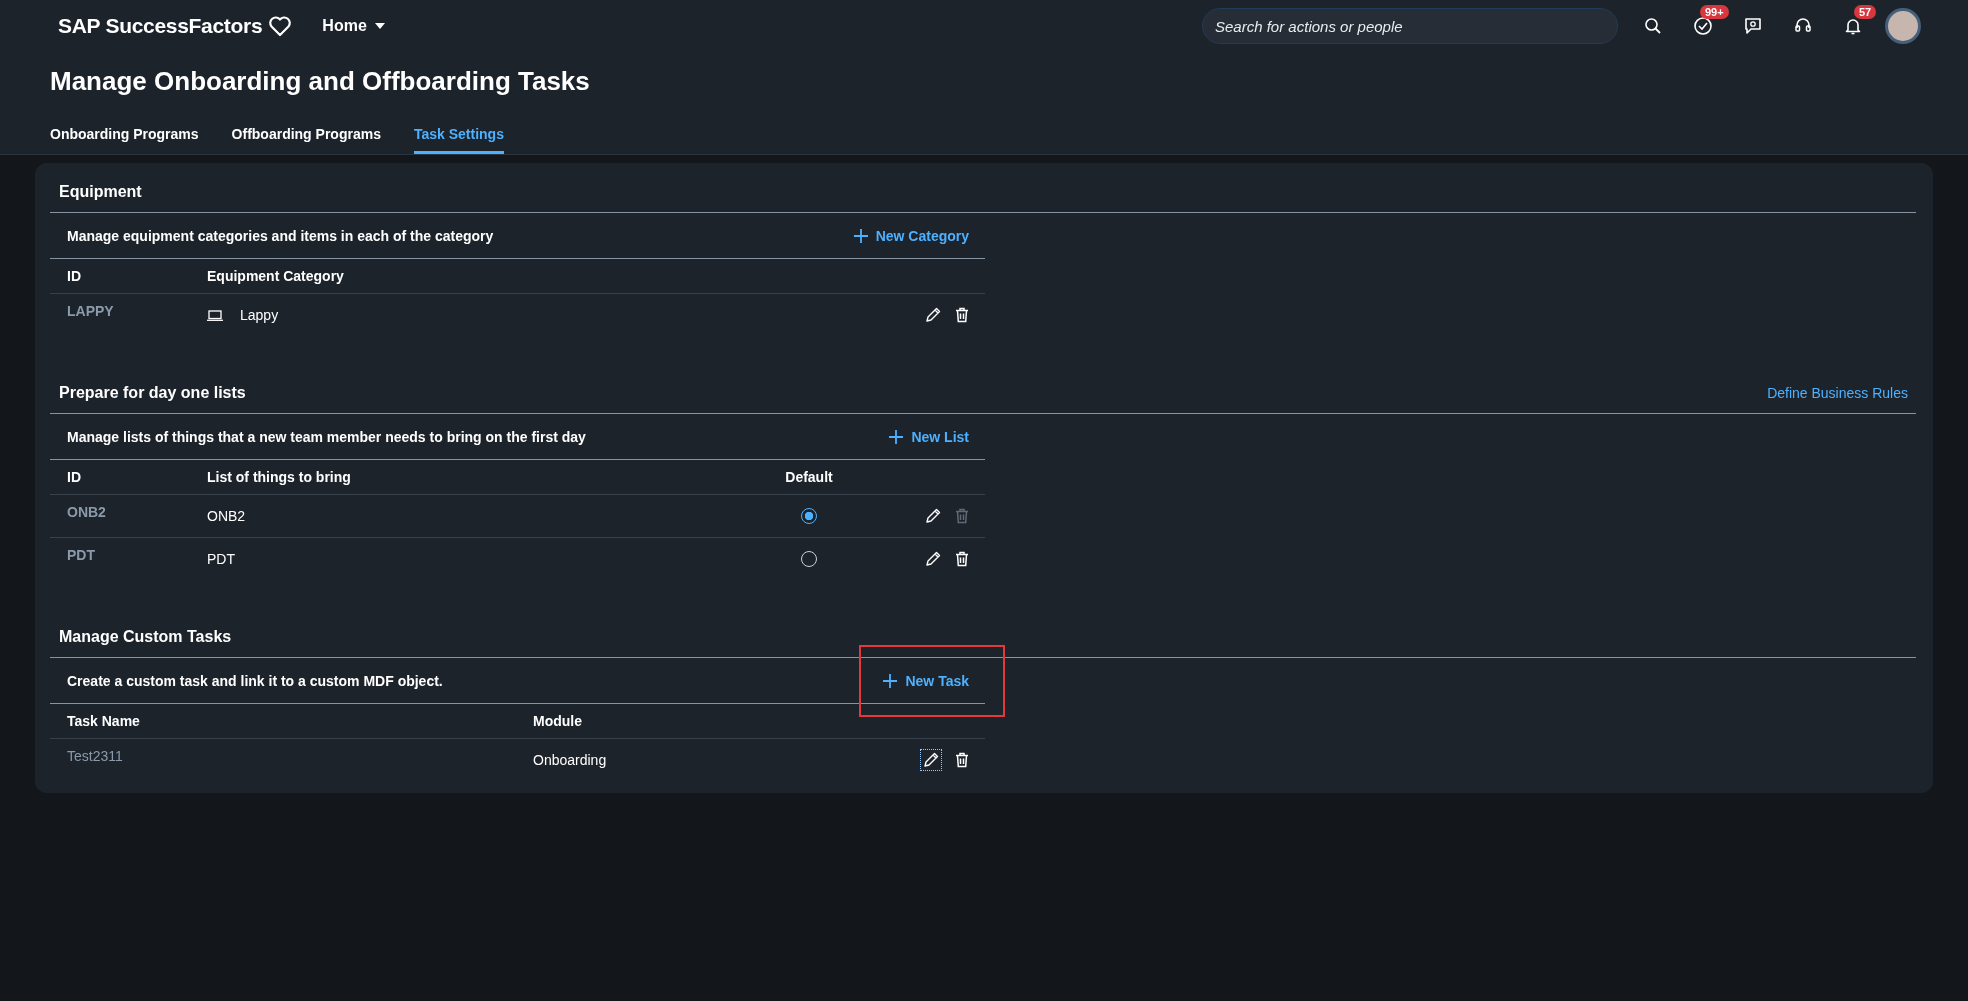 The width and height of the screenshot is (1968, 1001). What do you see at coordinates (124, 136) in the screenshot?
I see `tab: Onboarding Programs` at bounding box center [124, 136].